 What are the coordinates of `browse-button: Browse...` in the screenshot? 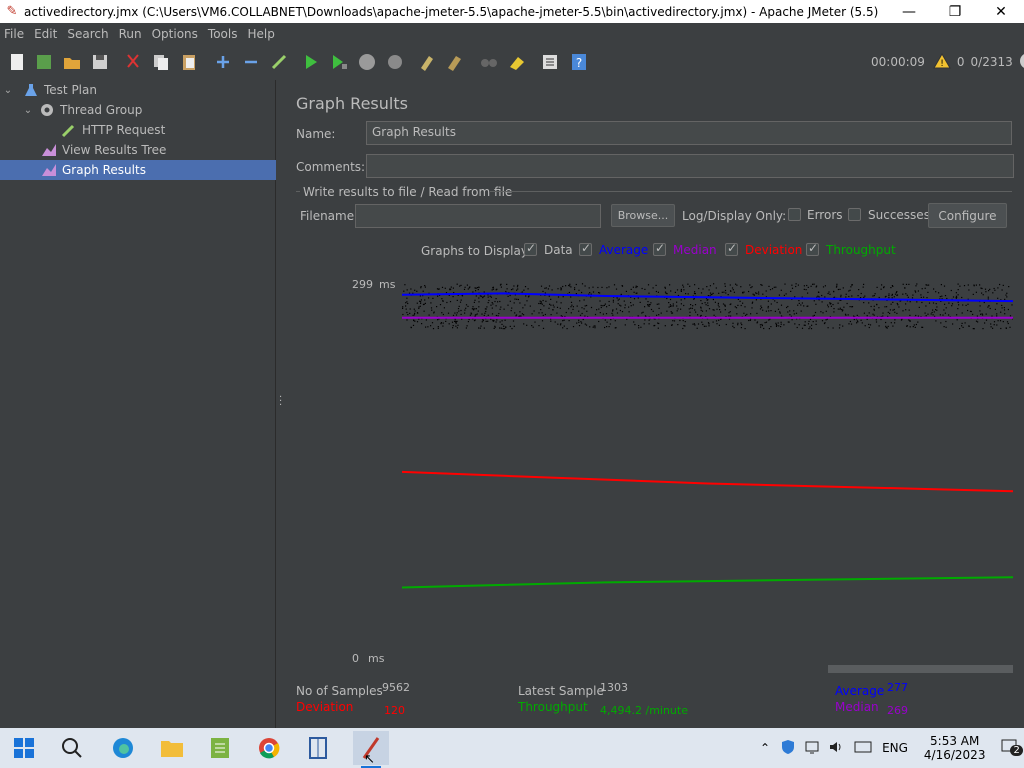 It's located at (643, 215).